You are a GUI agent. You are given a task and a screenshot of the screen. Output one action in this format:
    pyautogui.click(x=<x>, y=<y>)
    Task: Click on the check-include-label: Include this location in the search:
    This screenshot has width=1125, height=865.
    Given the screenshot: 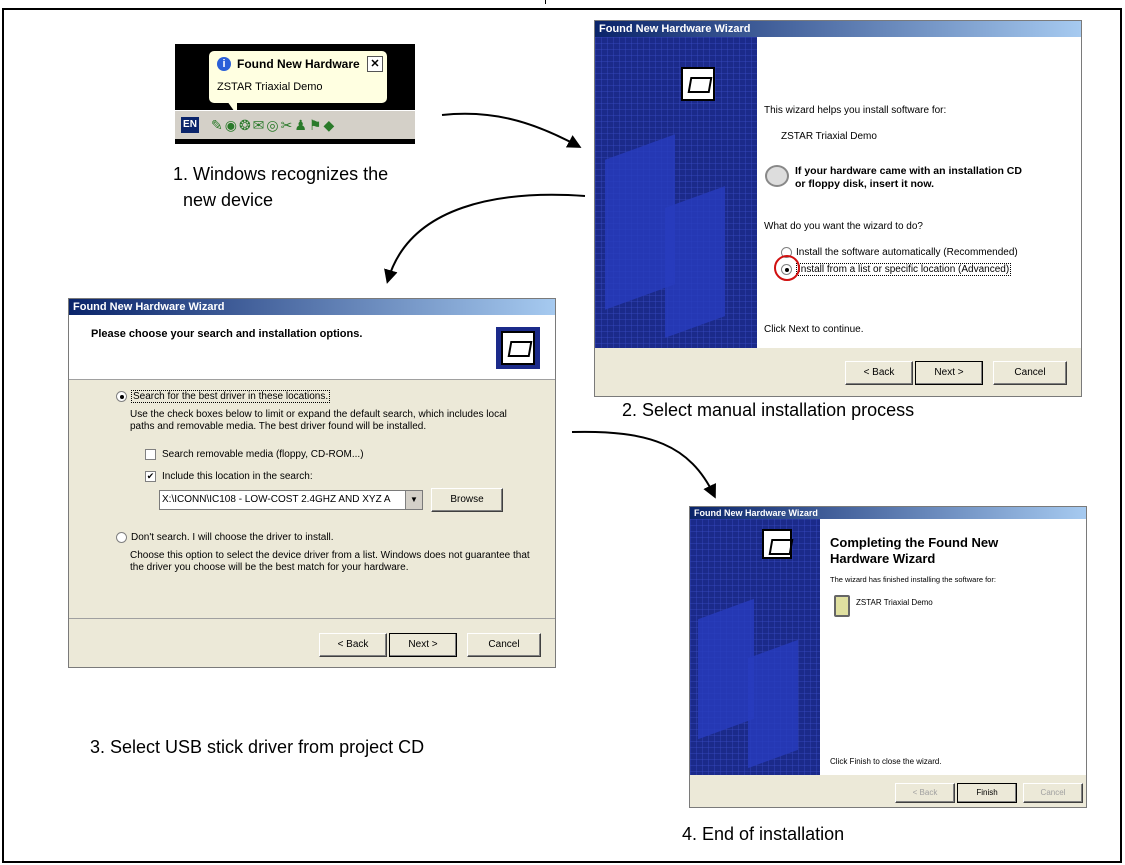 What is the action you would take?
    pyautogui.click(x=237, y=477)
    